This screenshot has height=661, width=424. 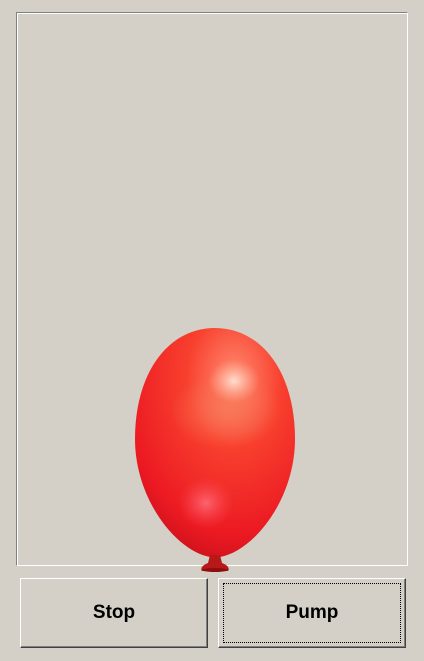 I want to click on stop-button: Stop, so click(x=114, y=613).